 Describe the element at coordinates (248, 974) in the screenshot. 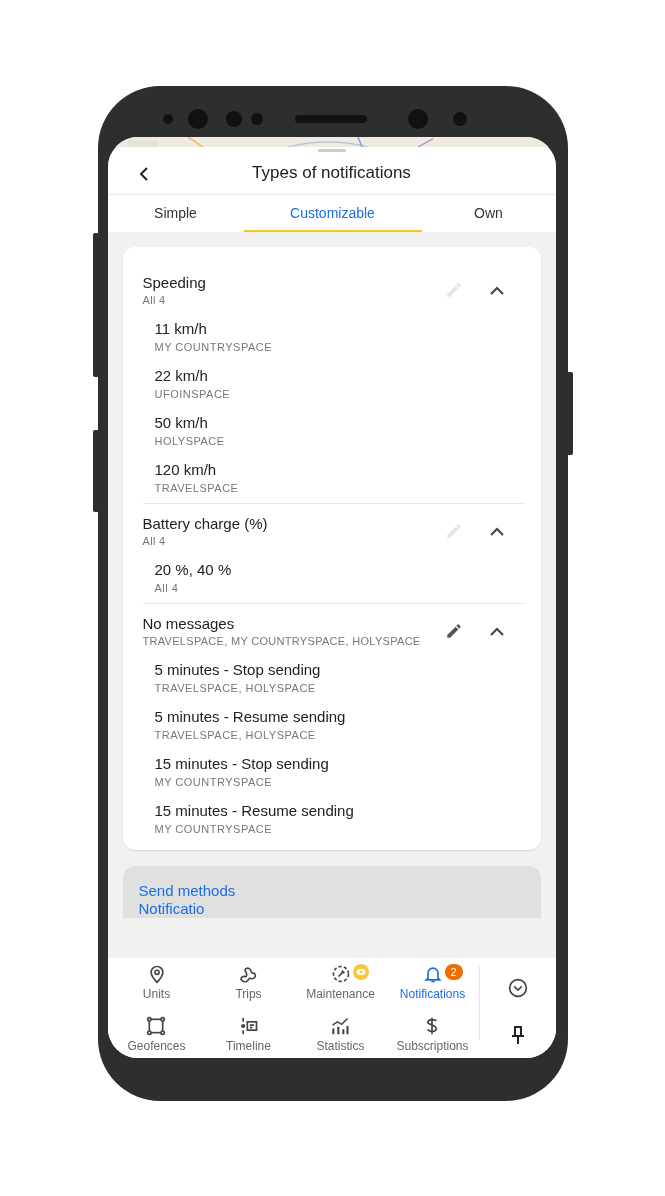

I see `route-icon` at that location.